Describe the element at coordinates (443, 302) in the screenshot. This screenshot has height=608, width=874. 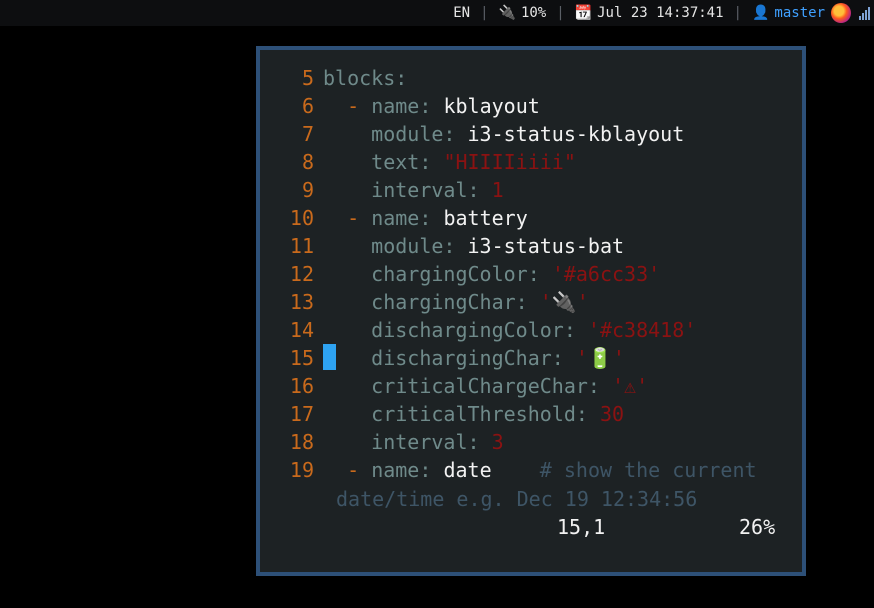
I see `yaml-key: chargingChar` at that location.